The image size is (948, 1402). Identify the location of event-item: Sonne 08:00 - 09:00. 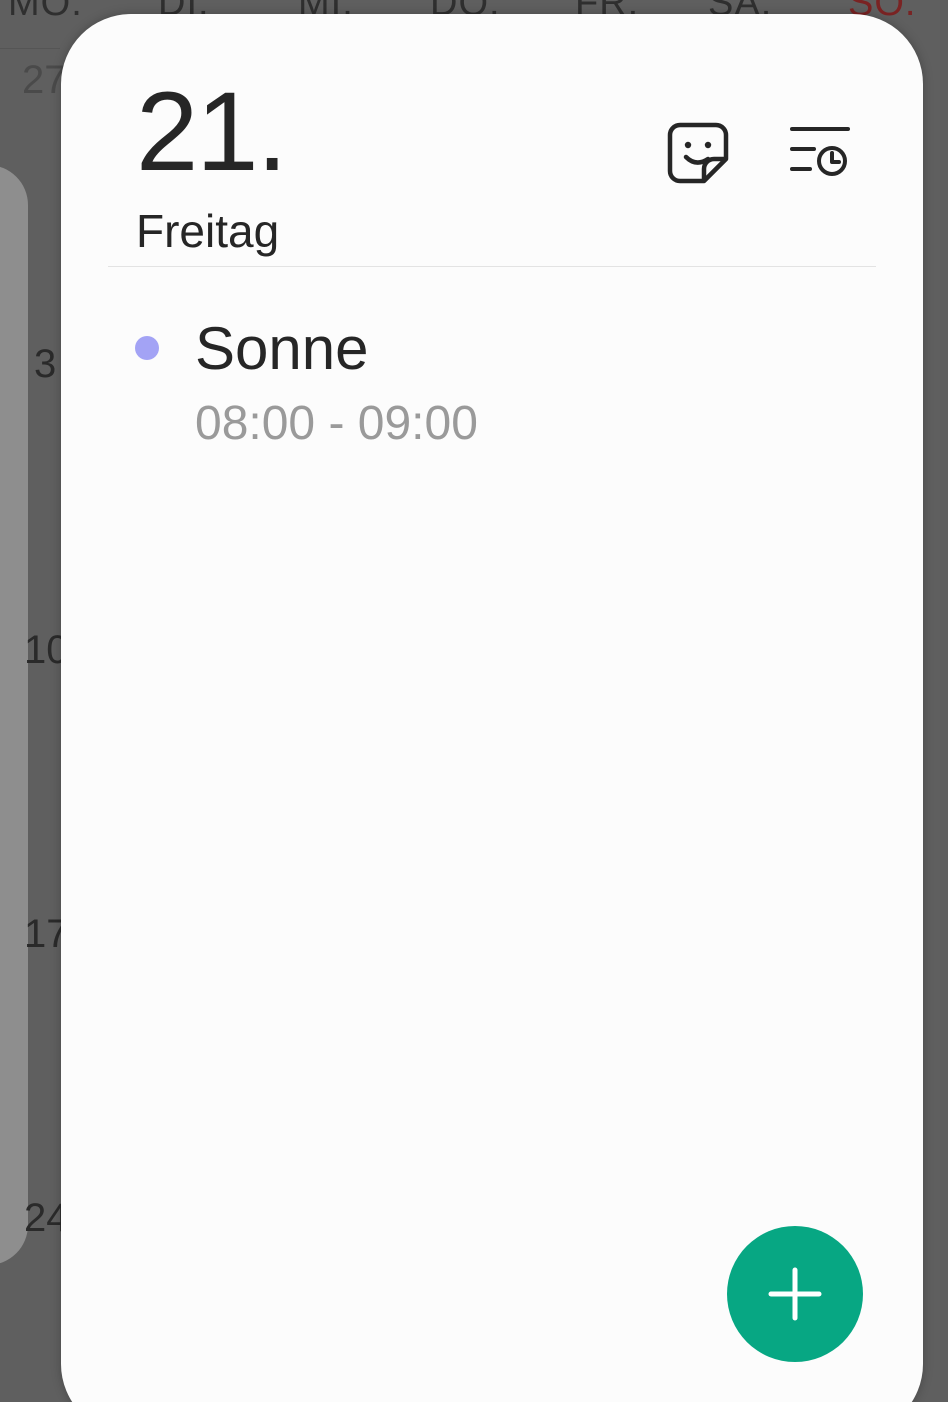
(492, 389).